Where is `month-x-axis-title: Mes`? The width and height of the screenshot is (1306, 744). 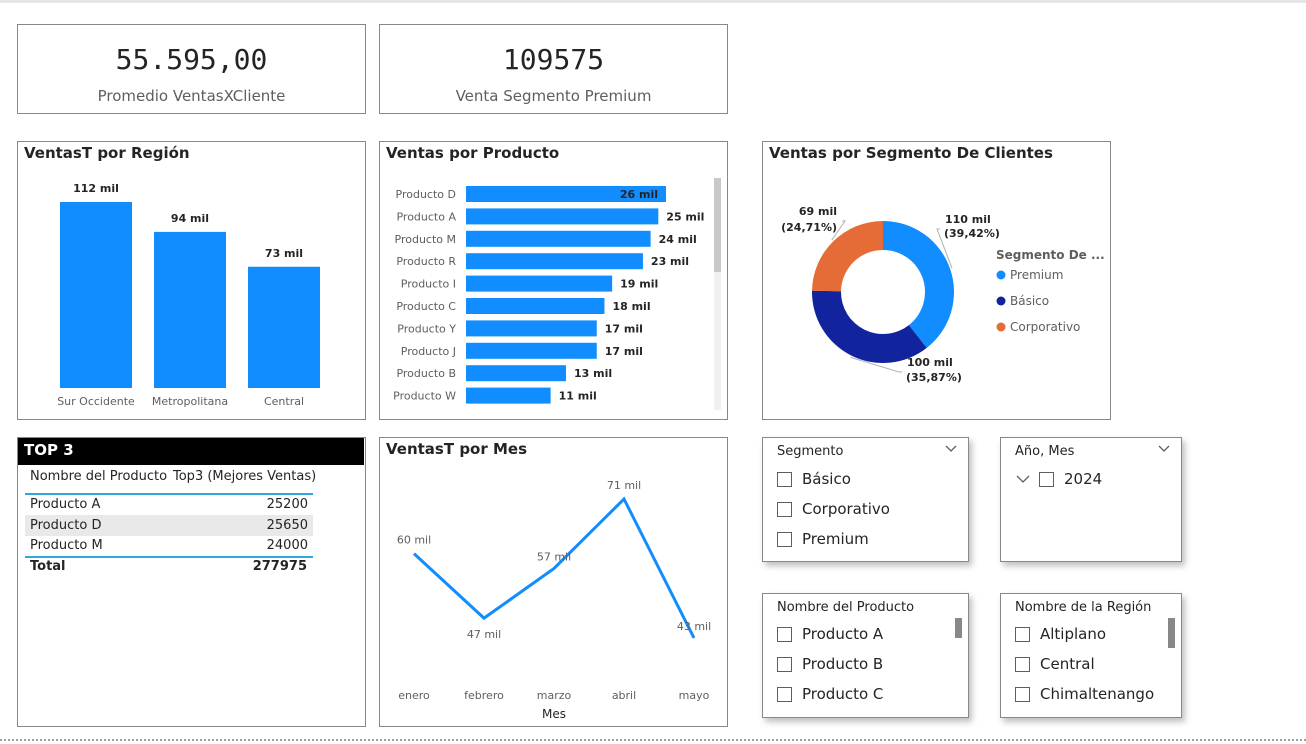 month-x-axis-title: Mes is located at coordinates (554, 714).